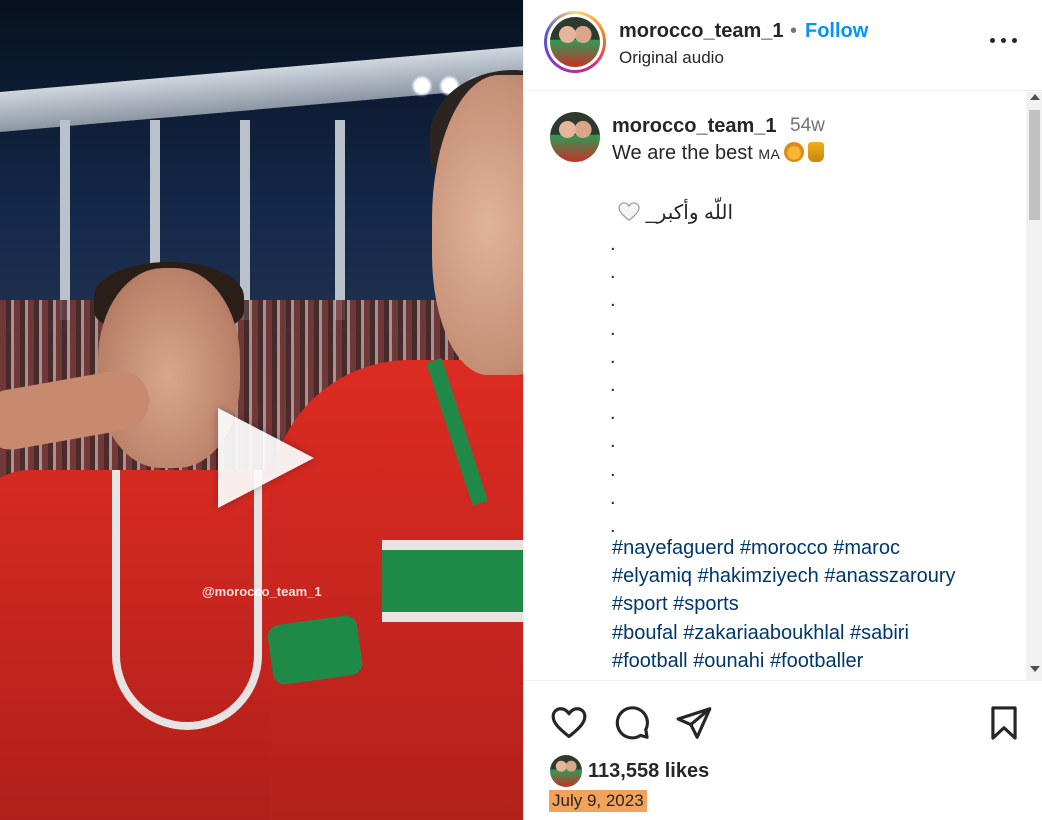 The height and width of the screenshot is (820, 1042). What do you see at coordinates (758, 576) in the screenshot?
I see `hashtag-link: #hakimziyech` at bounding box center [758, 576].